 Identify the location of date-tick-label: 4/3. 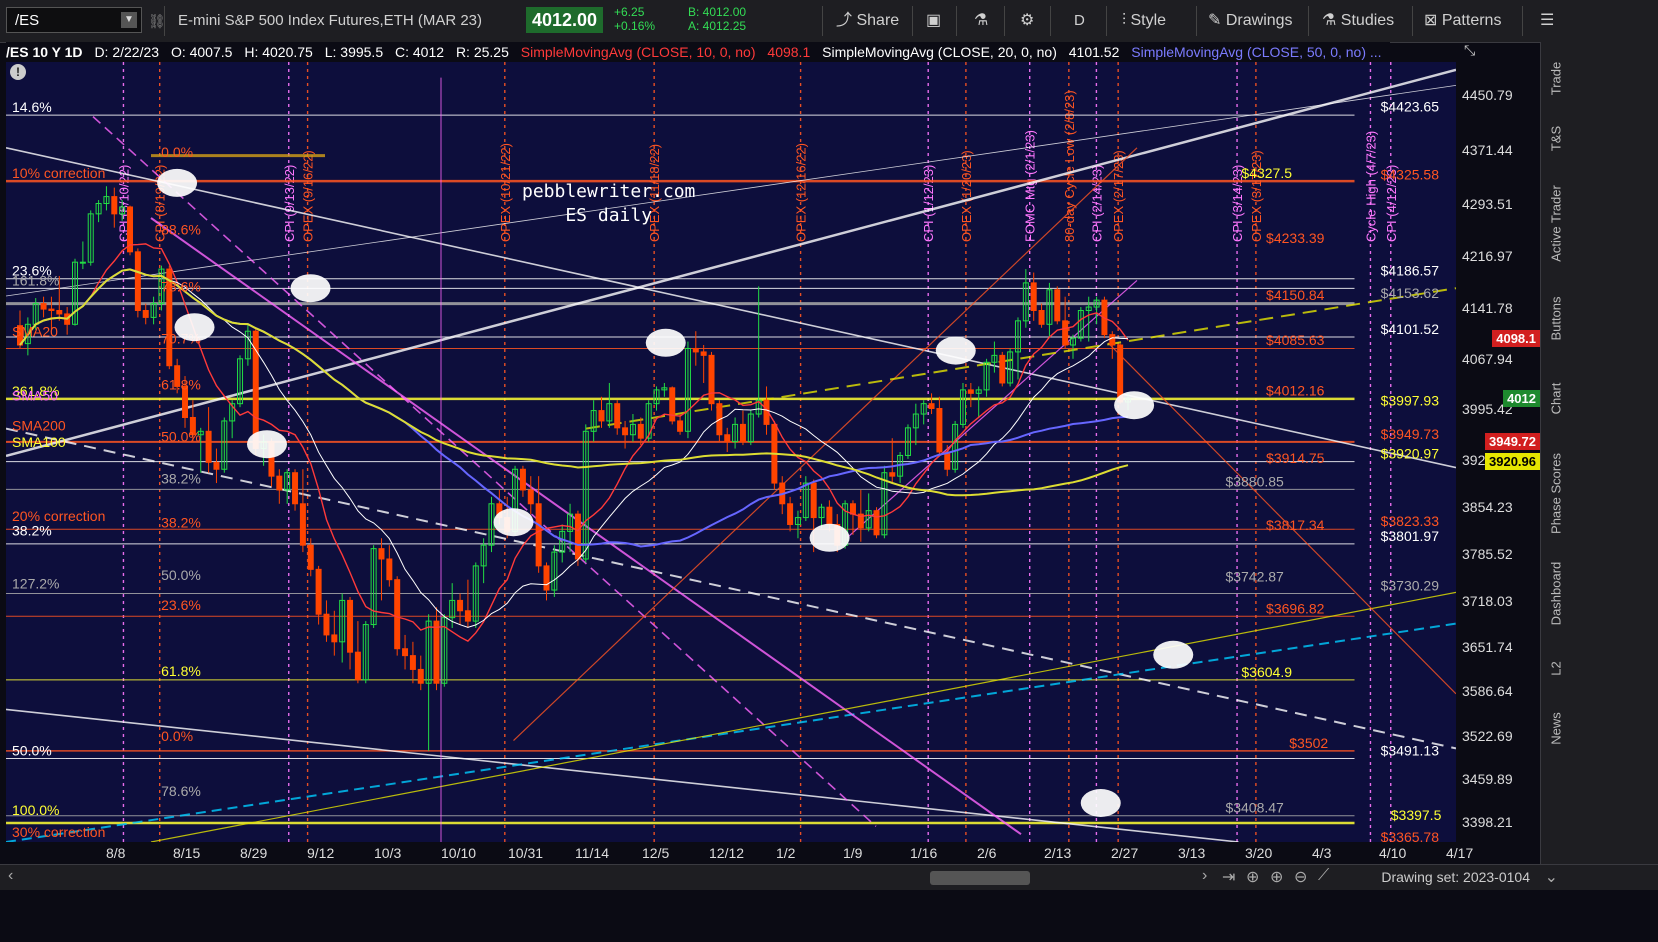
(1322, 853).